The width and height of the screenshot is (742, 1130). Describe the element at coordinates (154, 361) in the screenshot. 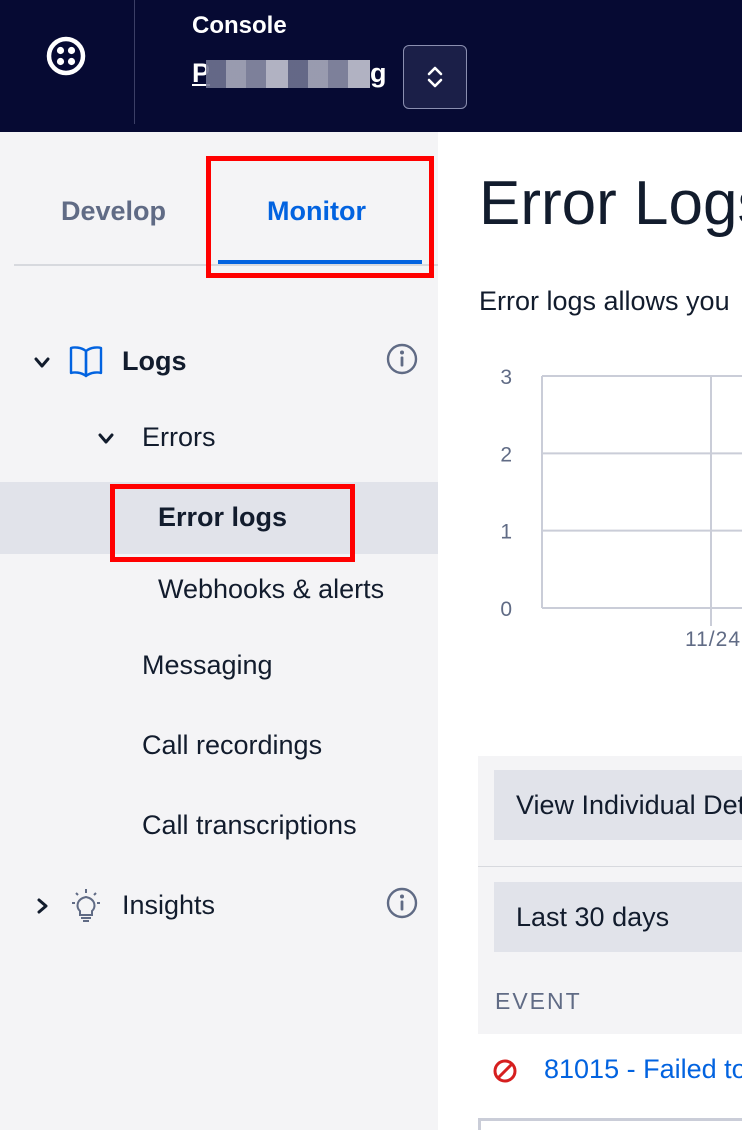

I see `nav-logs: Logs` at that location.